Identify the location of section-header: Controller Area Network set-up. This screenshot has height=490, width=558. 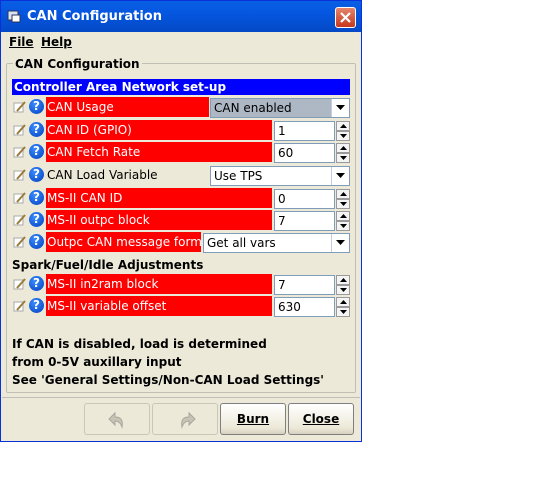
(181, 87).